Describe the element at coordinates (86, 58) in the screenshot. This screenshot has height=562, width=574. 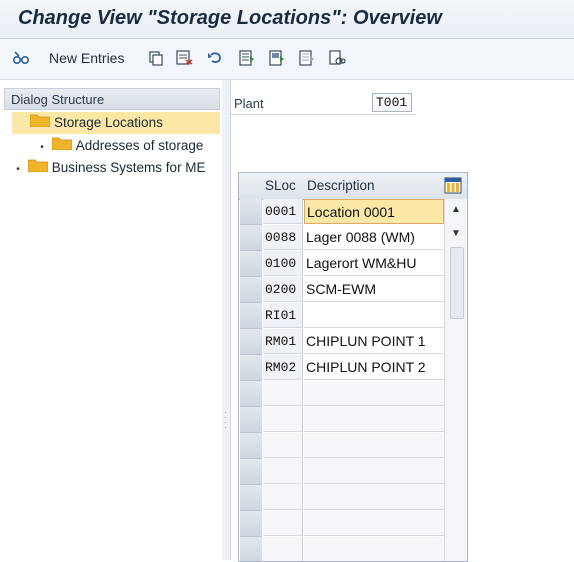
I see `new-entries-button: New Entries` at that location.